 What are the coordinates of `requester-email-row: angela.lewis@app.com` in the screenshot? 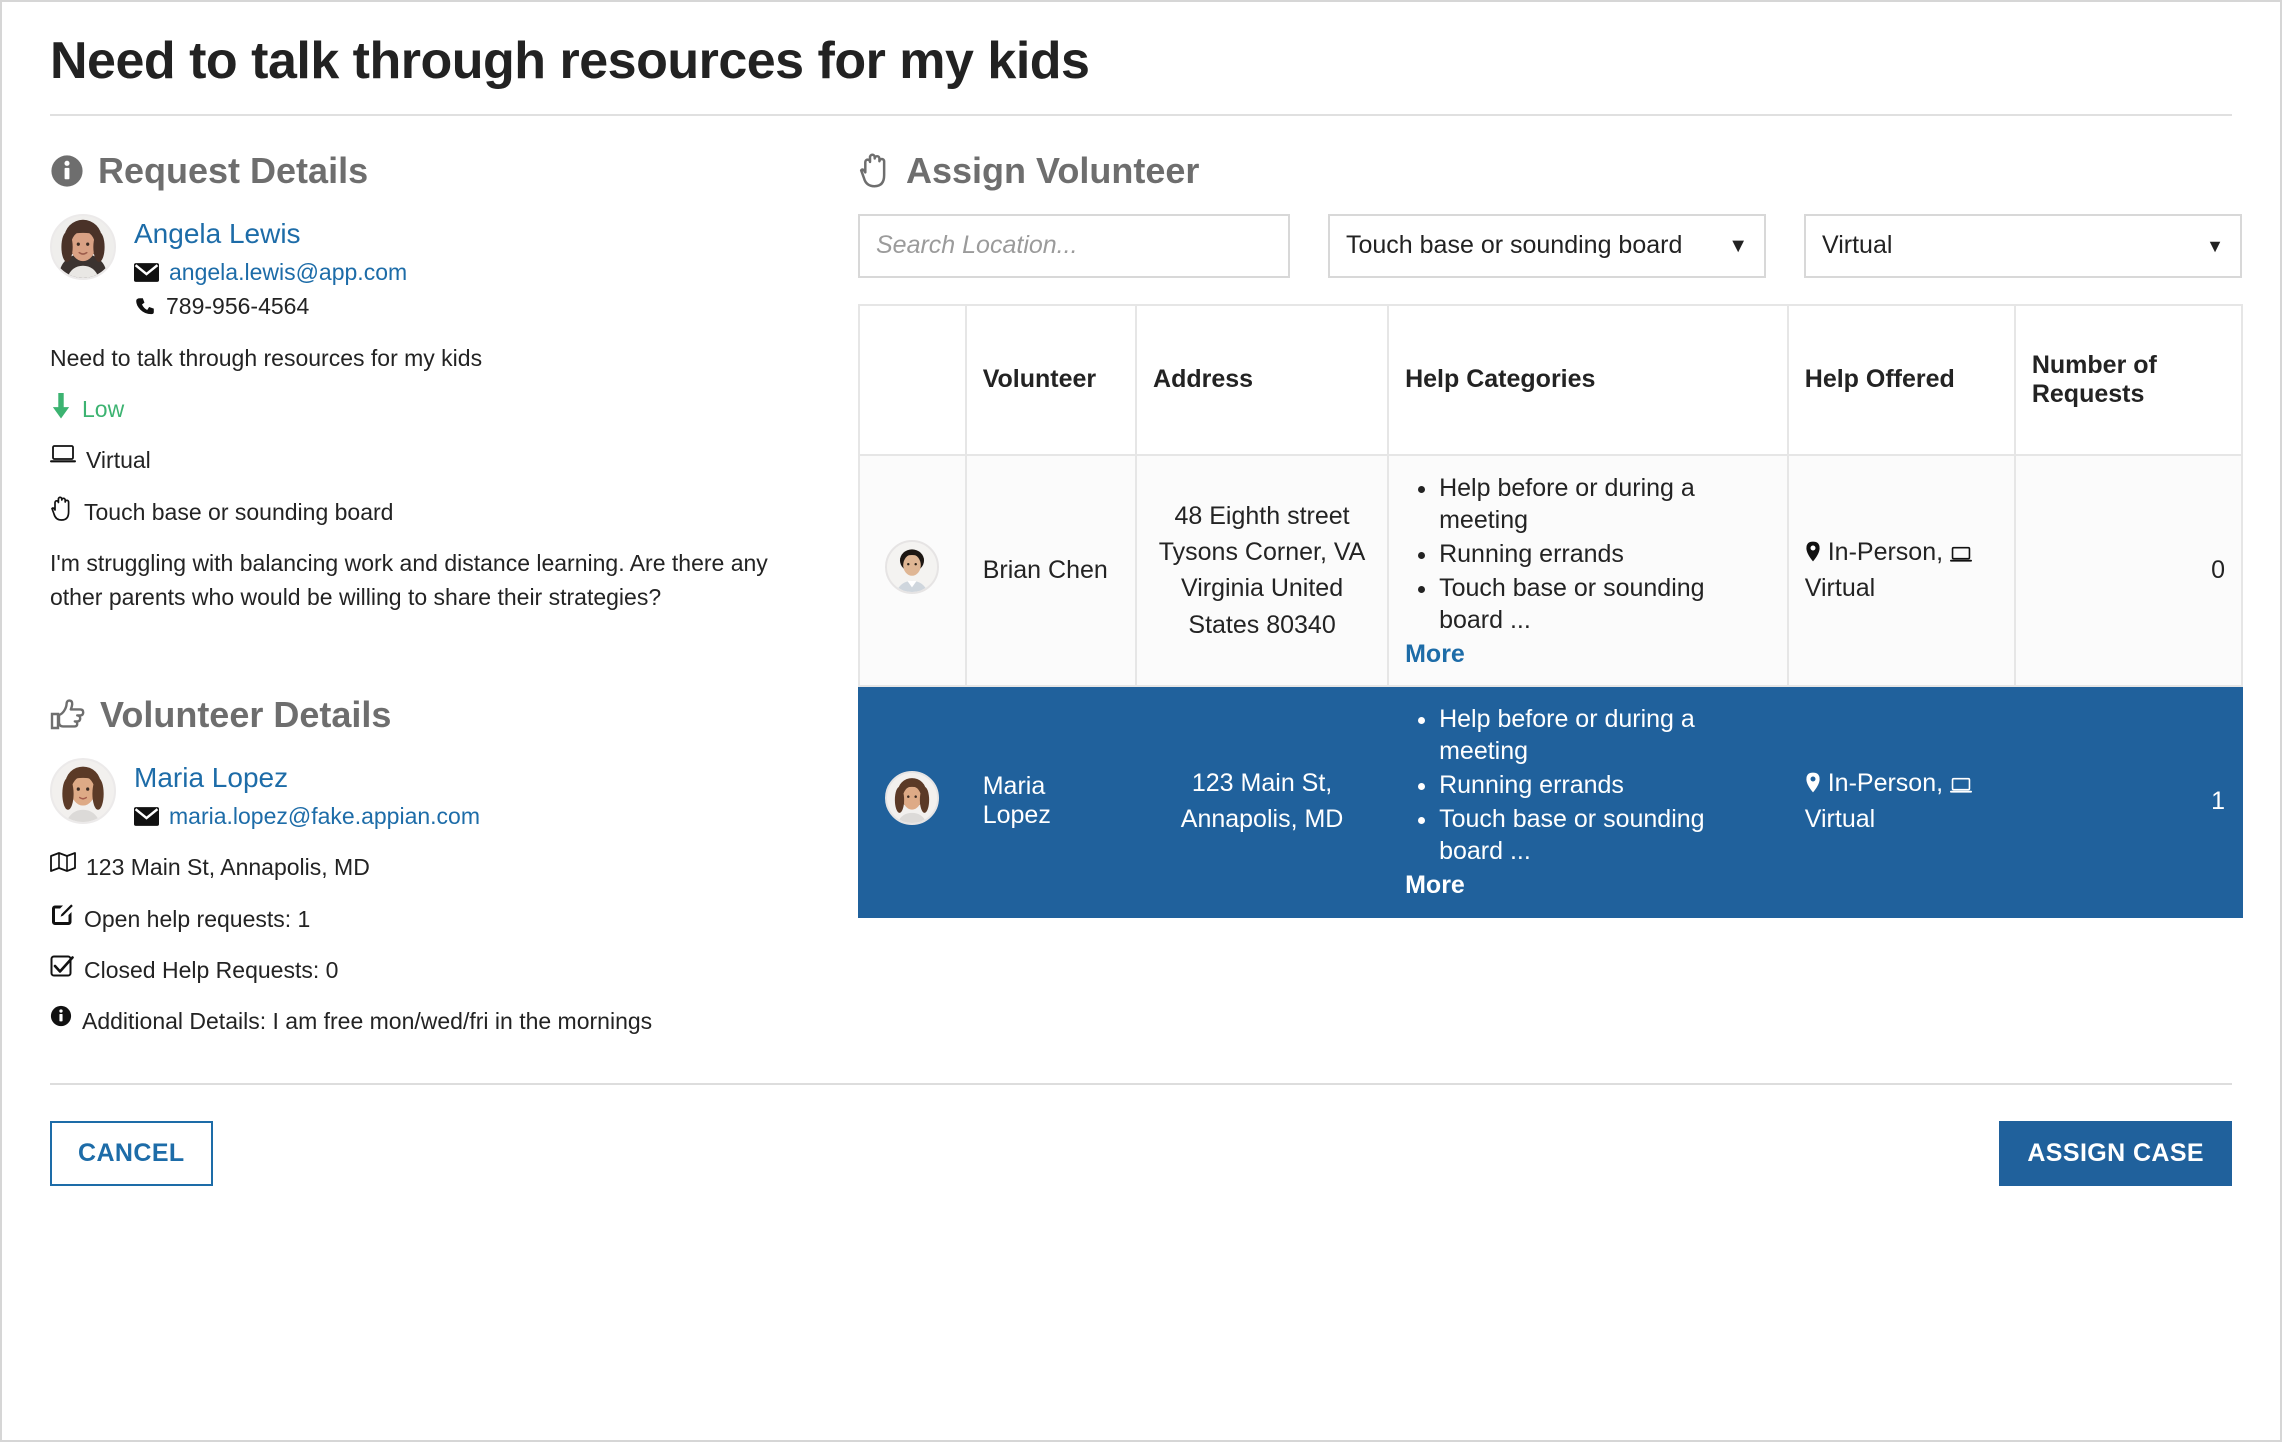 It's located at (270, 272).